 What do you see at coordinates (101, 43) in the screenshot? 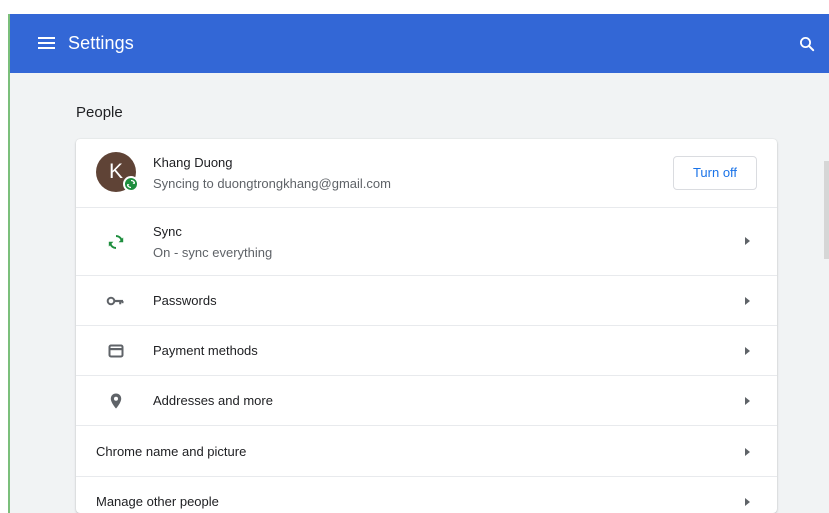
I see `page-title: Settings` at bounding box center [101, 43].